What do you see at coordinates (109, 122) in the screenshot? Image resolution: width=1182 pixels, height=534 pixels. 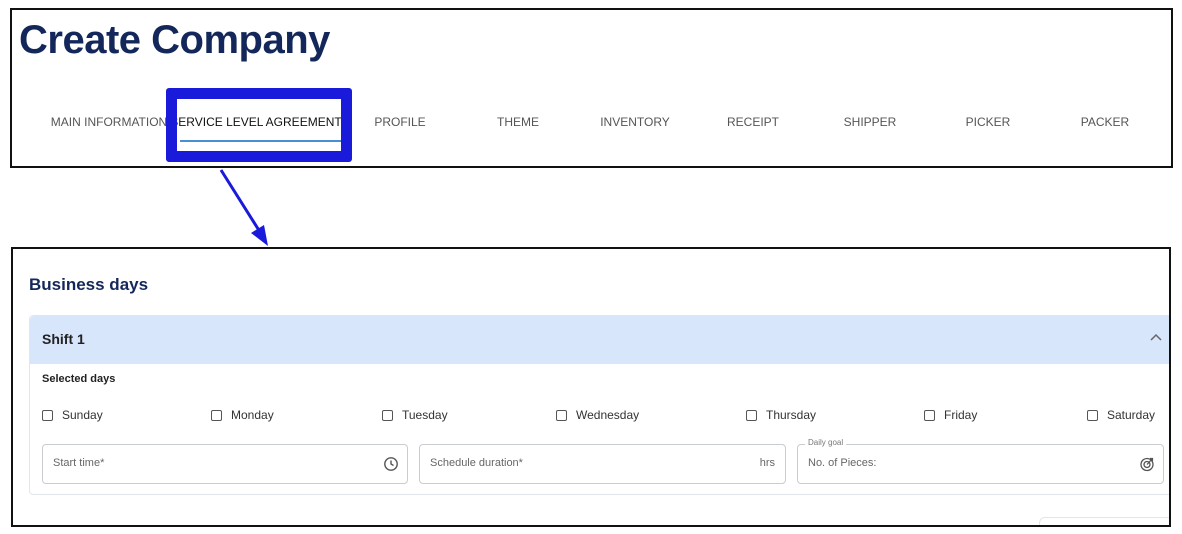 I see `tab-main-information: MAIN INFORMATION` at bounding box center [109, 122].